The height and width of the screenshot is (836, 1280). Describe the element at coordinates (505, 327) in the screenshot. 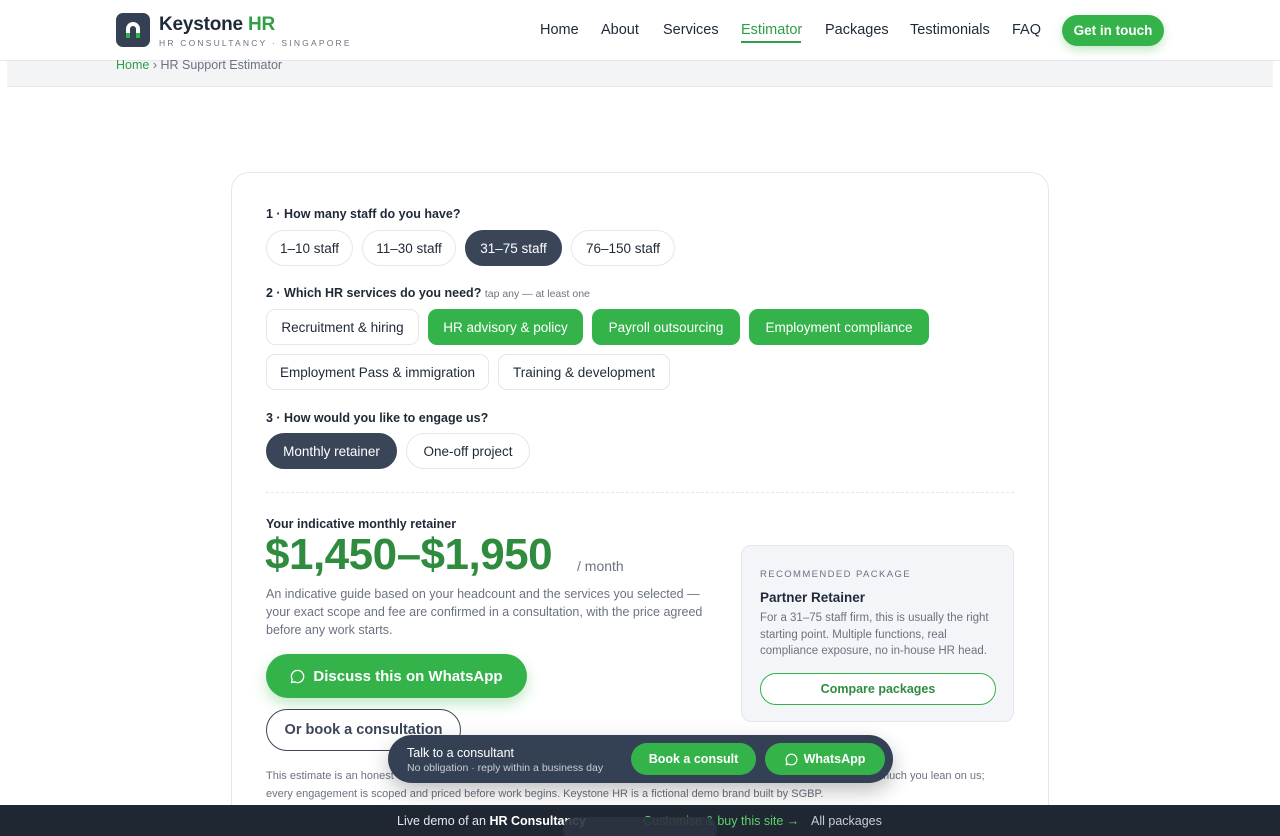

I see `service-option-hr-advisory: HR advisory & policy` at that location.